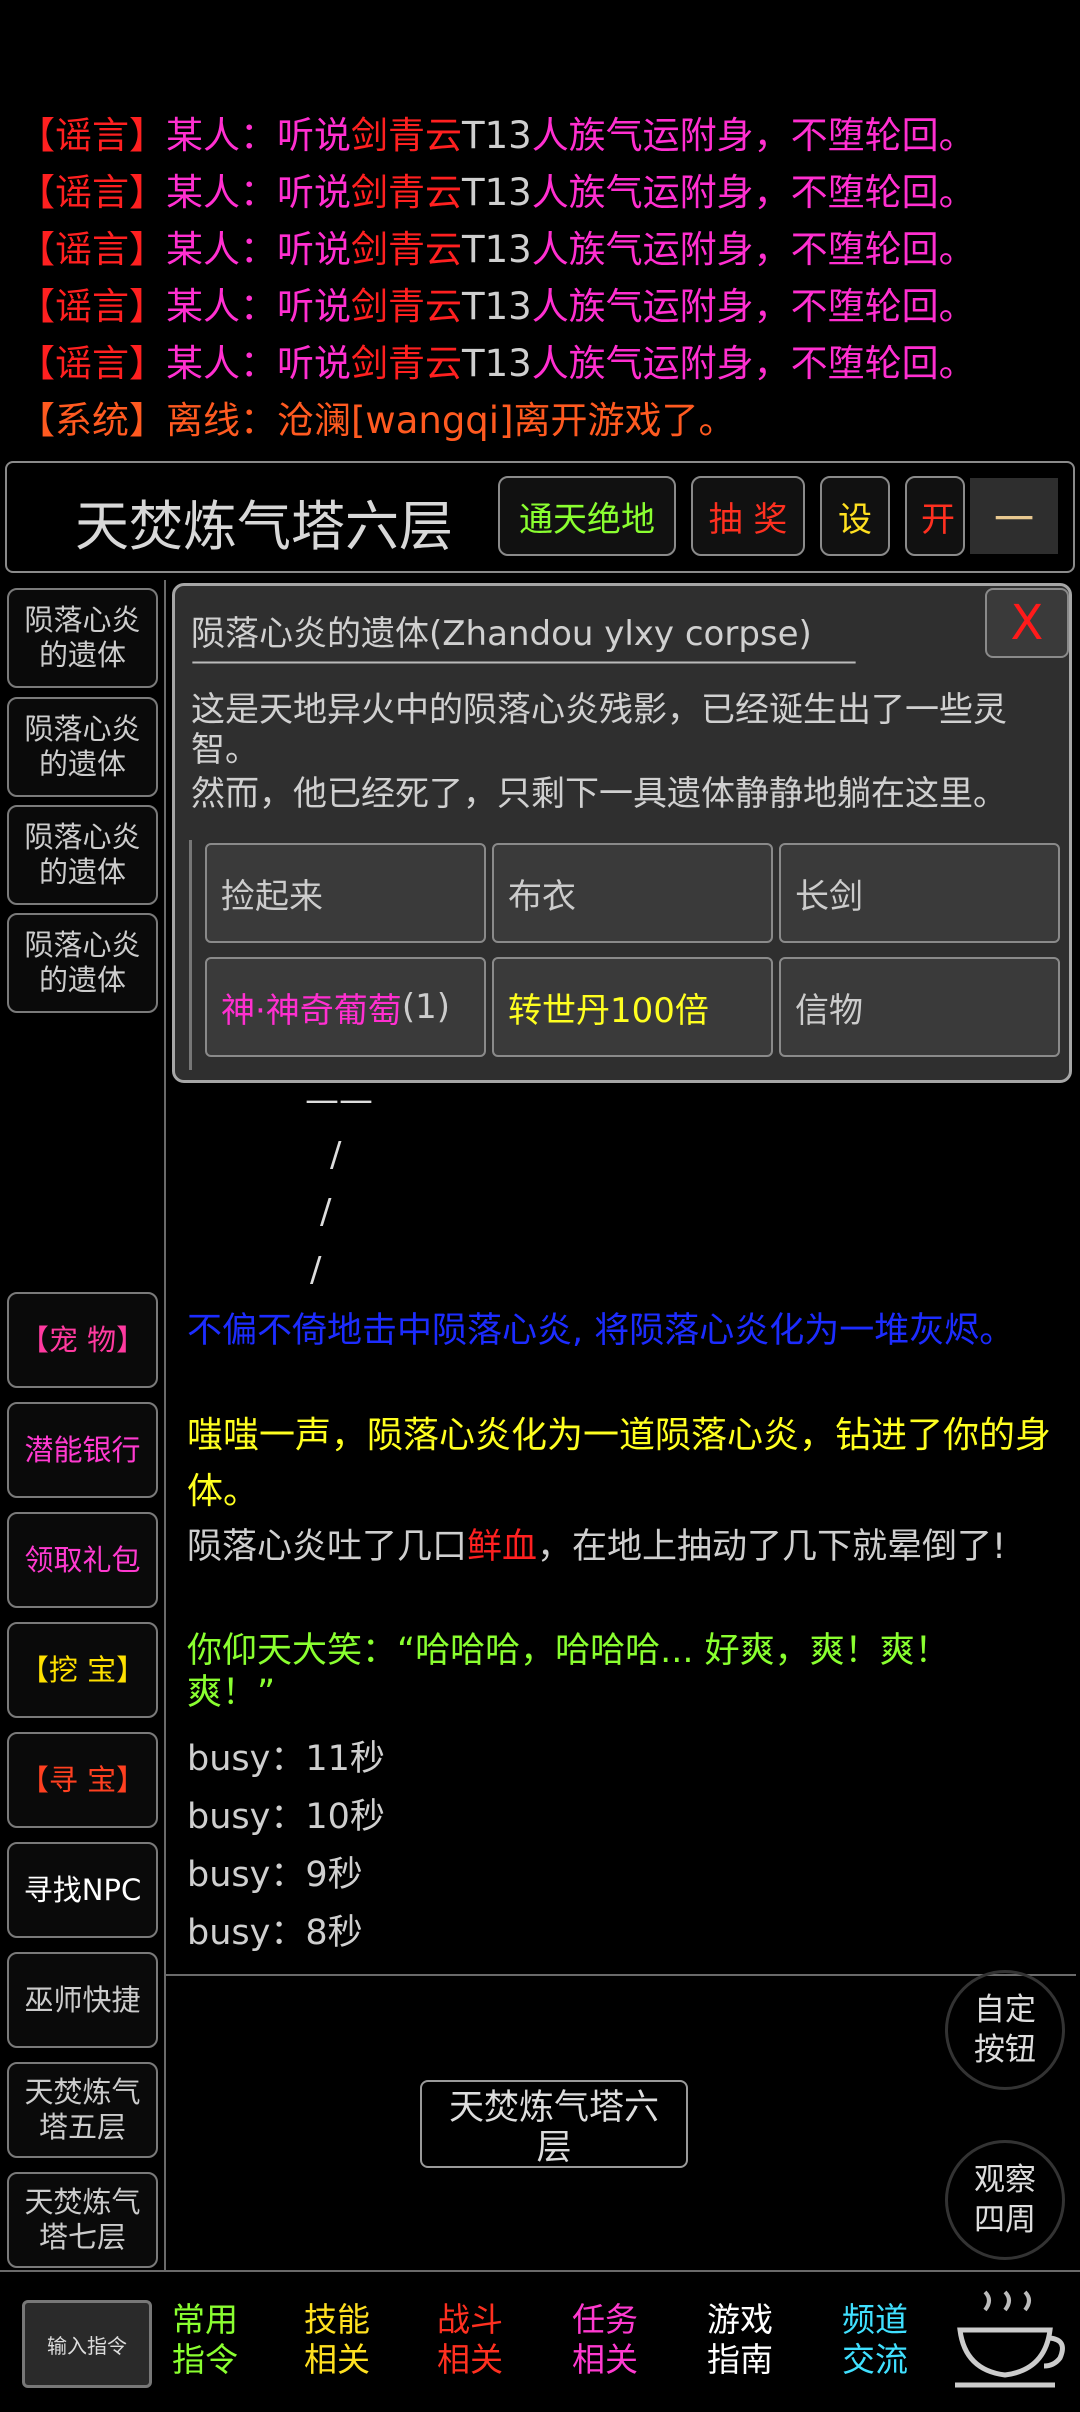  I want to click on map-room-button: 天焚炼气塔六层, so click(554, 2124).